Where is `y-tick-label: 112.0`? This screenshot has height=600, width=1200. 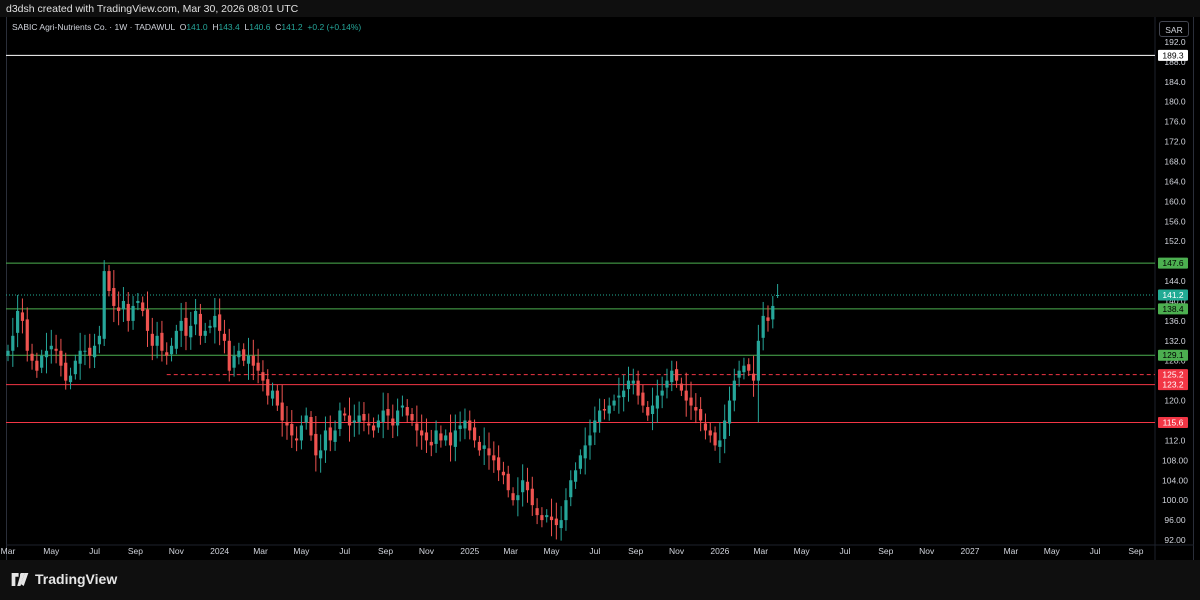 y-tick-label: 112.0 is located at coordinates (1175, 440).